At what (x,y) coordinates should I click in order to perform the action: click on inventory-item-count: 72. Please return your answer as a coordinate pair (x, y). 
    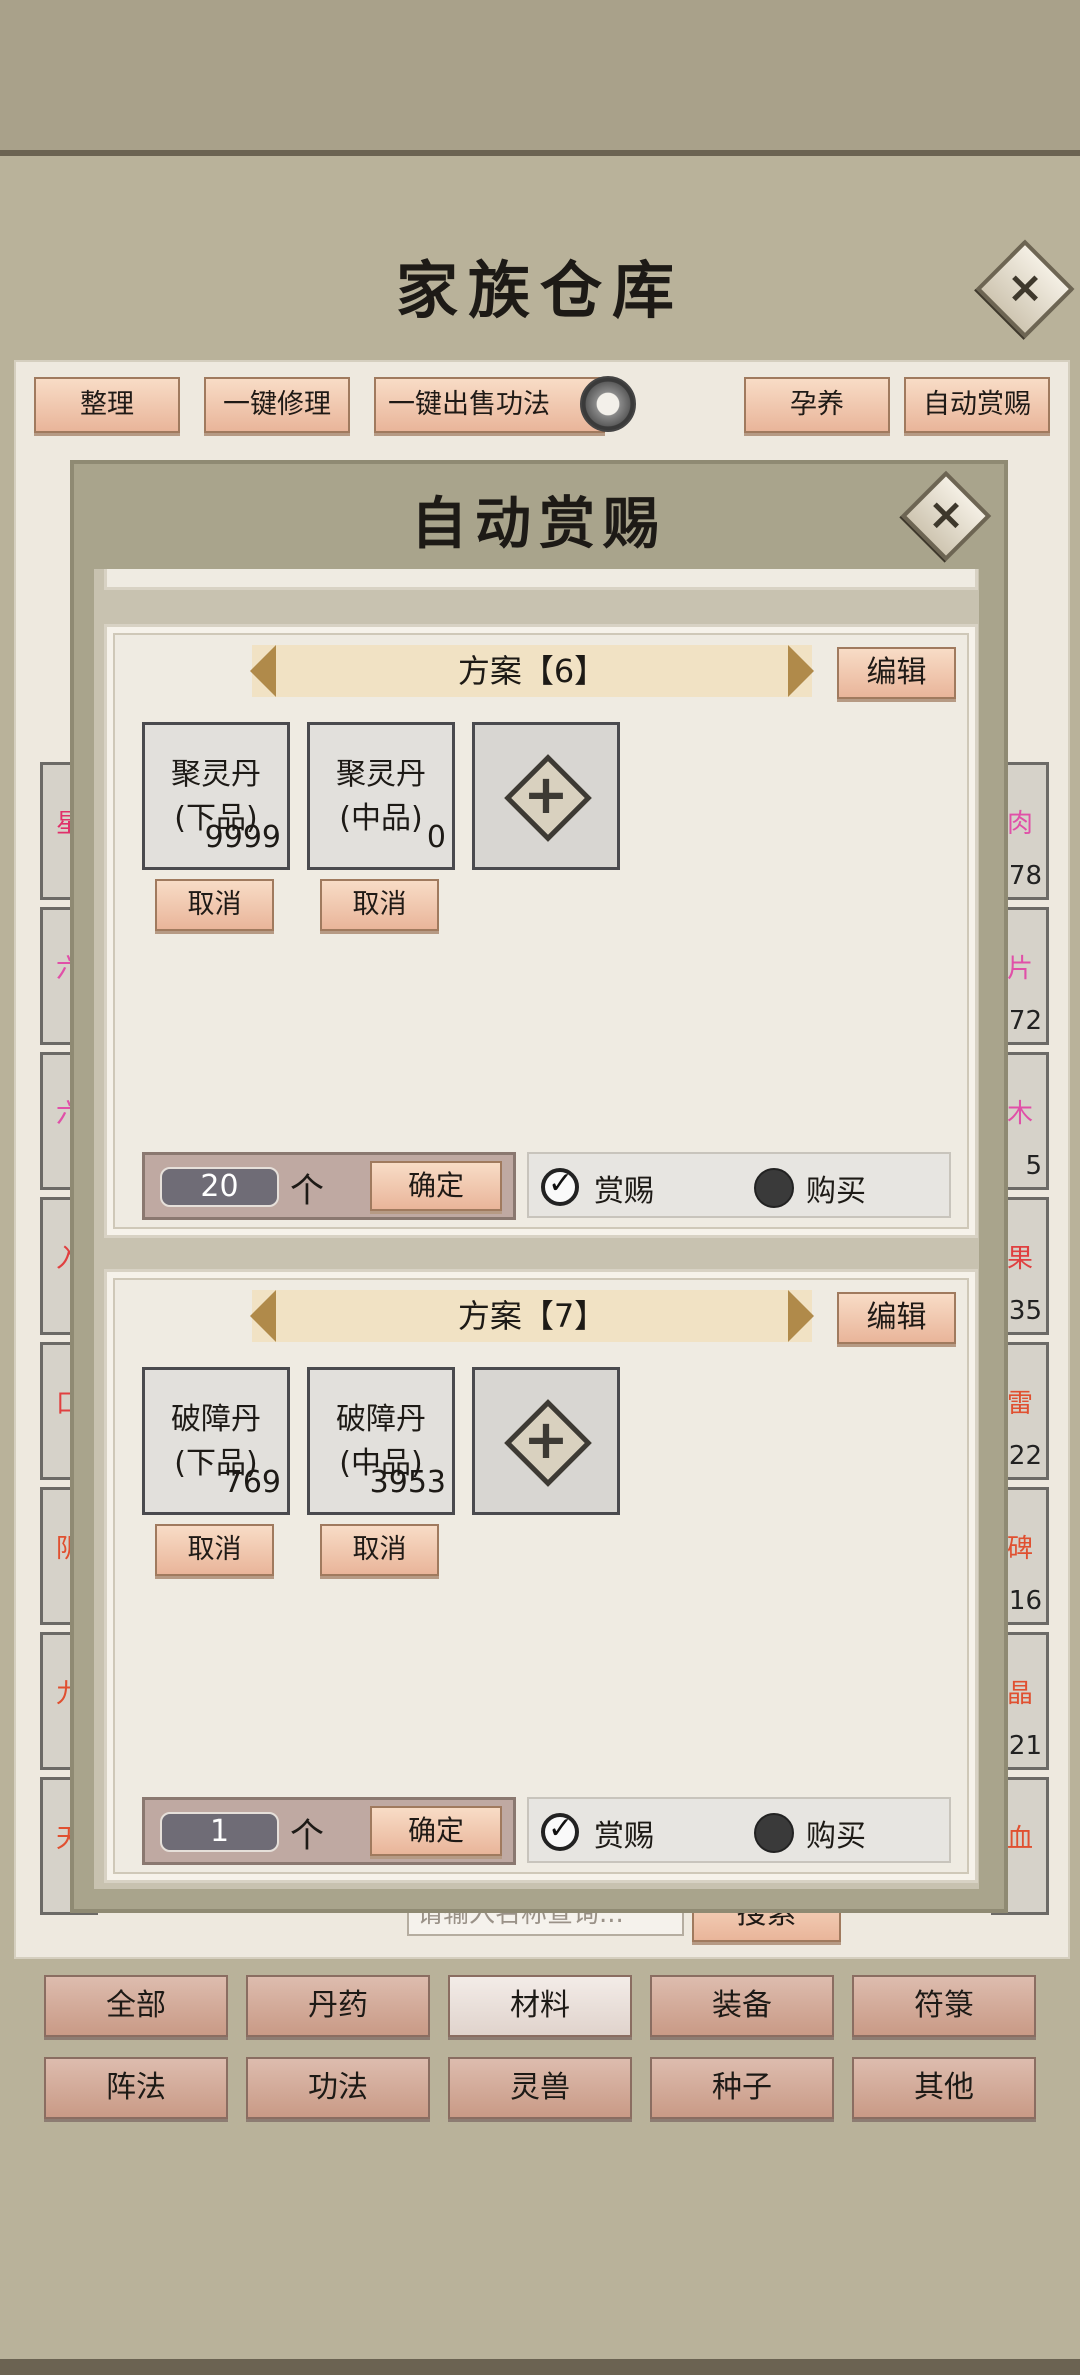
    Looking at the image, I should click on (1025, 1021).